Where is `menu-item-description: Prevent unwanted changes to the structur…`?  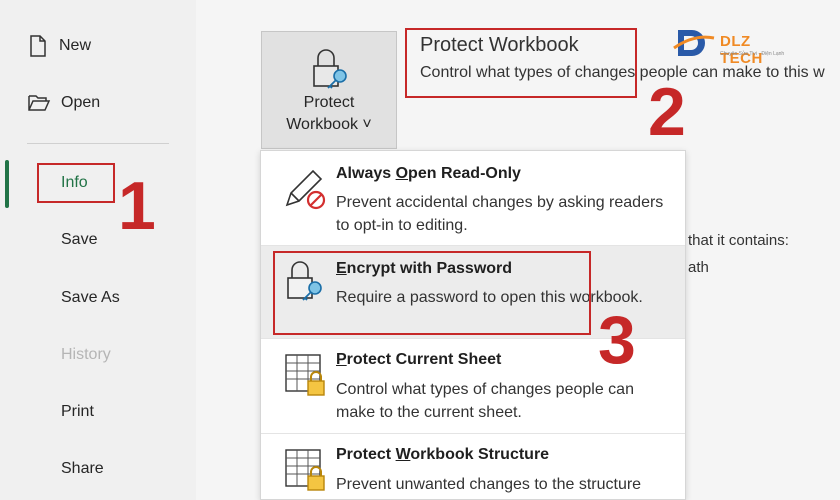
menu-item-description: Prevent unwanted changes to the structur… is located at coordinates (489, 484).